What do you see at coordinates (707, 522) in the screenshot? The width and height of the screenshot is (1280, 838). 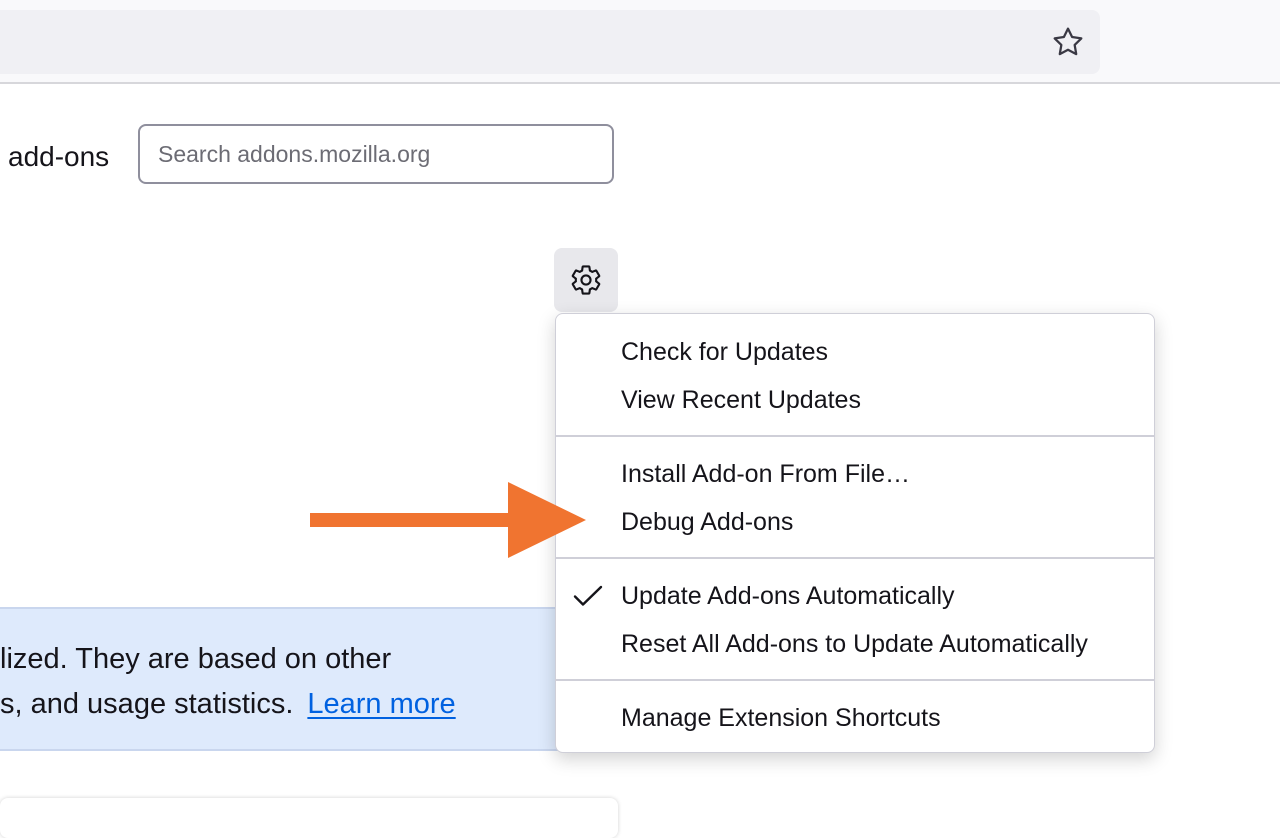 I see `menu-item-label: Debug Add-ons` at bounding box center [707, 522].